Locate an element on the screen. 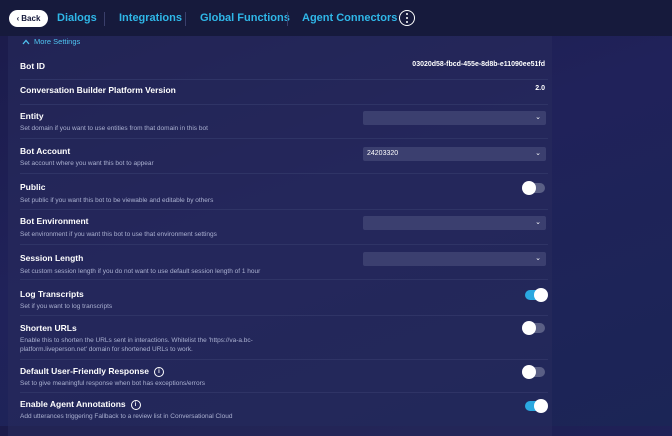 Image resolution: width=672 pixels, height=436 pixels. entity-select: ⌄ is located at coordinates (454, 118).